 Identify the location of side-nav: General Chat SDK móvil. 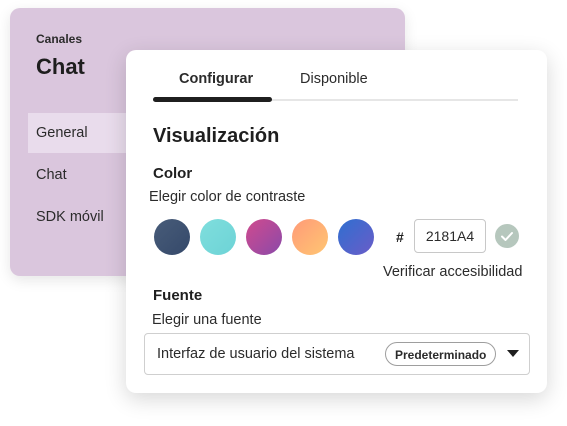
(83, 176).